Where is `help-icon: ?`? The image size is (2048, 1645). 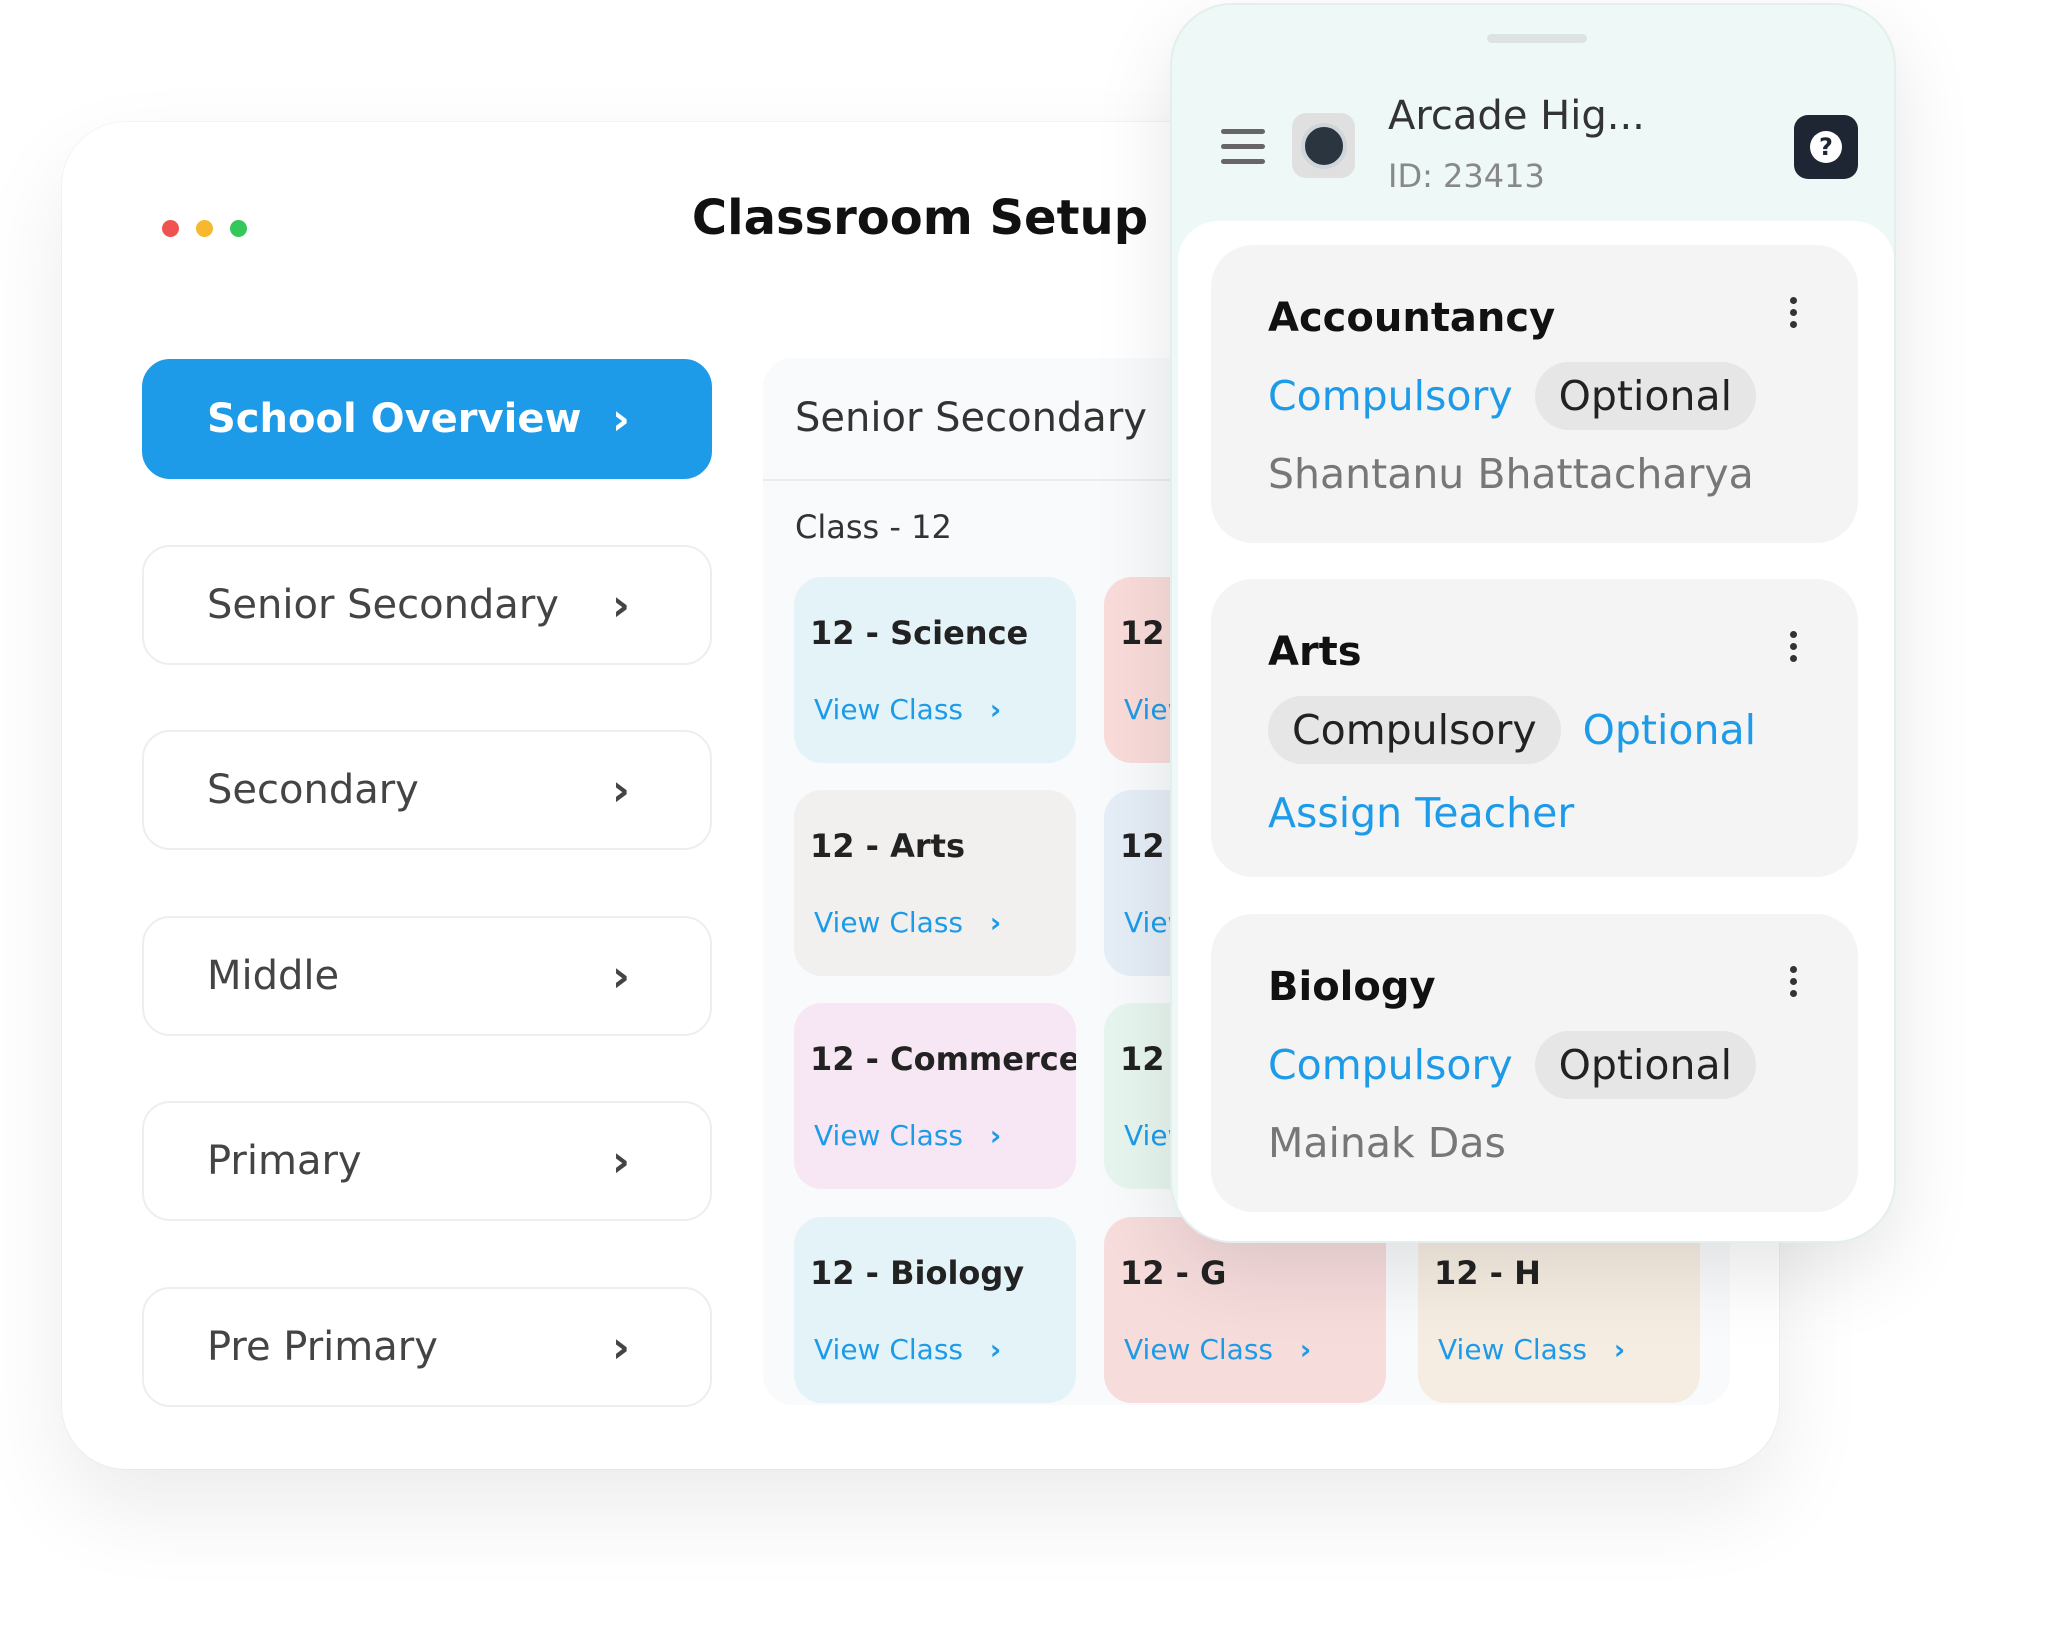 help-icon: ? is located at coordinates (1826, 147).